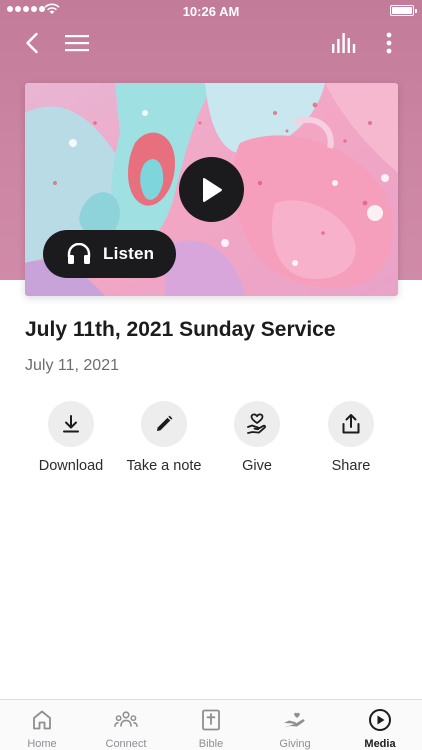  I want to click on tab-home-label: Home, so click(42, 744).